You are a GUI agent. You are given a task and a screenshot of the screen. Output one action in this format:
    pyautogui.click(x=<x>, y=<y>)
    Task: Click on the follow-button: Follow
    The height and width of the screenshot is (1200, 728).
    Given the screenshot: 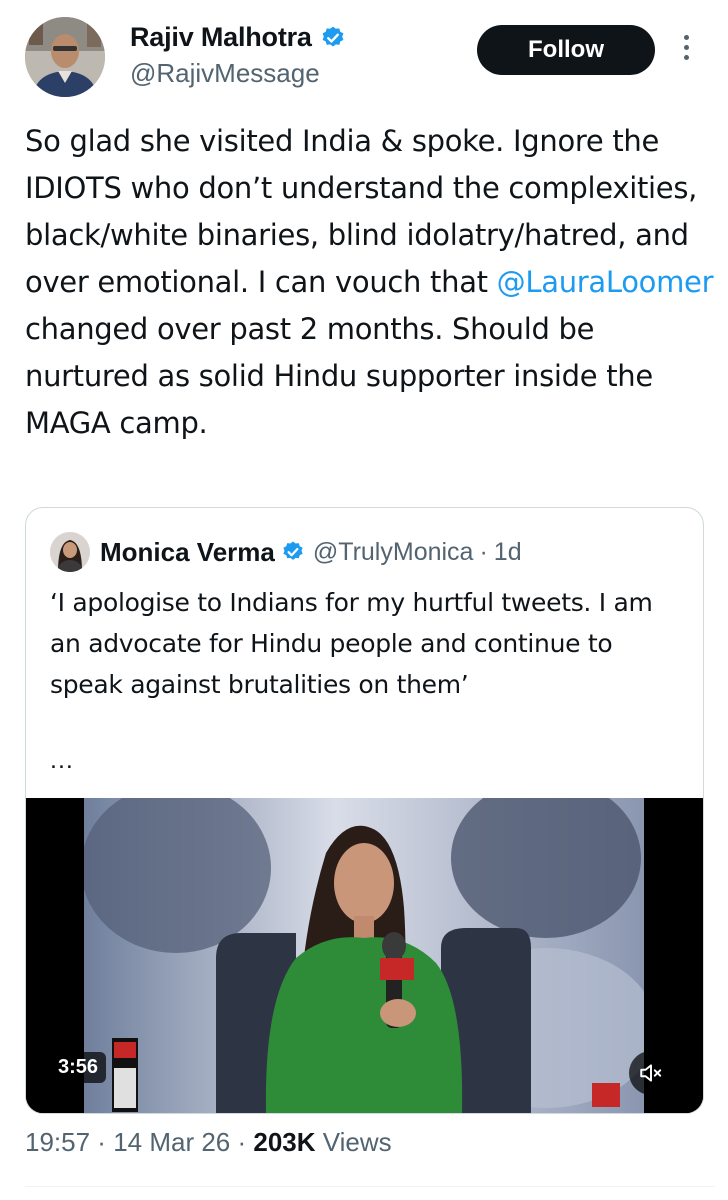 What is the action you would take?
    pyautogui.click(x=566, y=50)
    